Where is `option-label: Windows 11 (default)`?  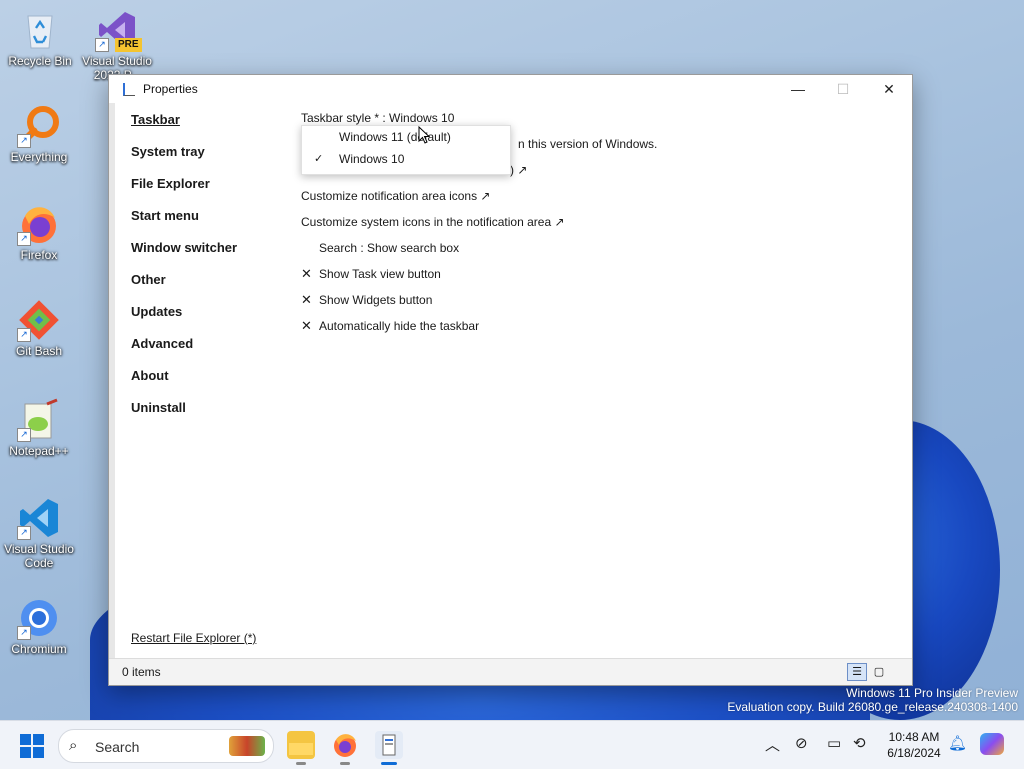
option-label: Windows 11 (default) is located at coordinates (395, 137).